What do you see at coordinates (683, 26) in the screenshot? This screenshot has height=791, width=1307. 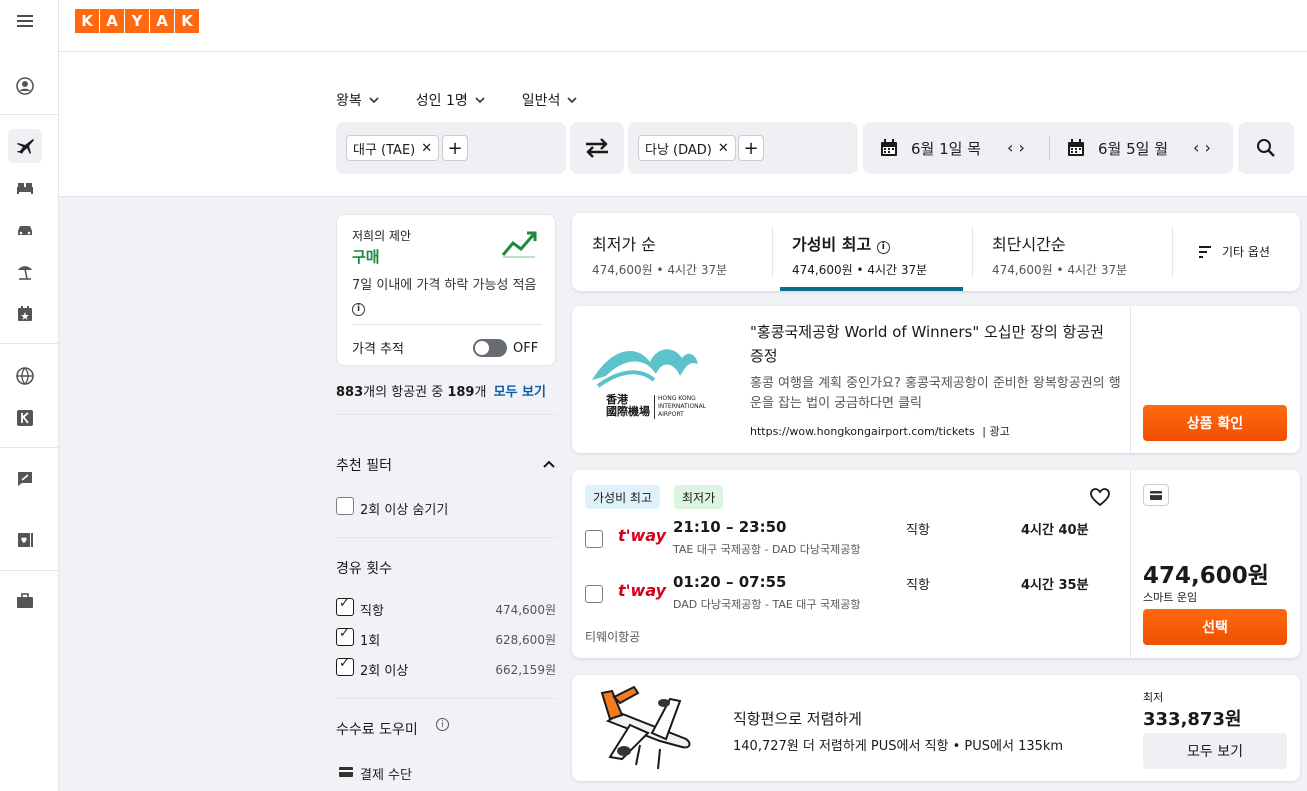 I see `top-header: K A Y A K` at bounding box center [683, 26].